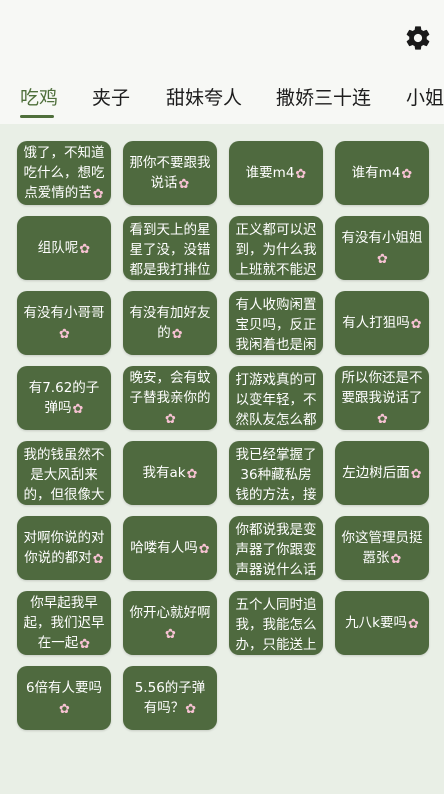 The image size is (444, 794). I want to click on phrase-card: 打游戏真的可以变年轻，不然队友怎么都, so click(276, 398).